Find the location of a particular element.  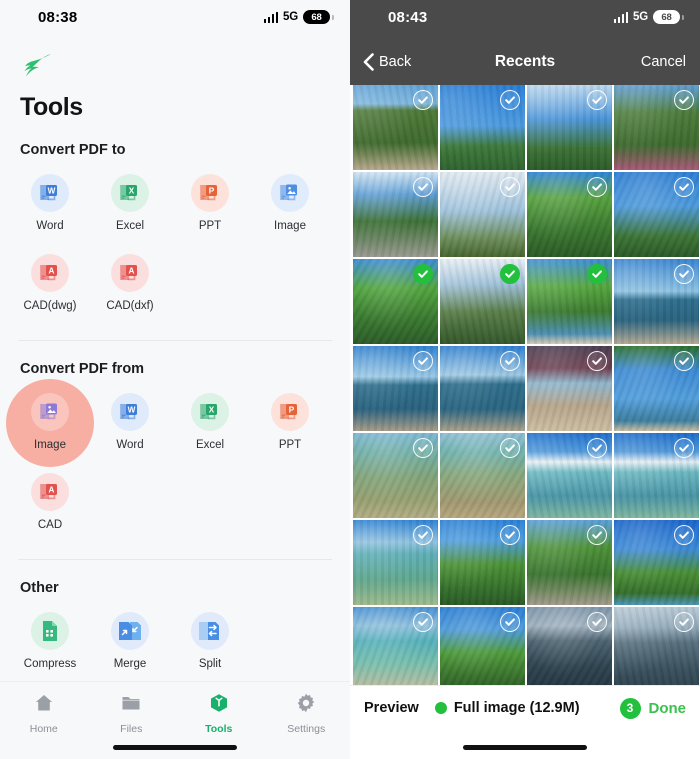

done-button: Done is located at coordinates (668, 708).